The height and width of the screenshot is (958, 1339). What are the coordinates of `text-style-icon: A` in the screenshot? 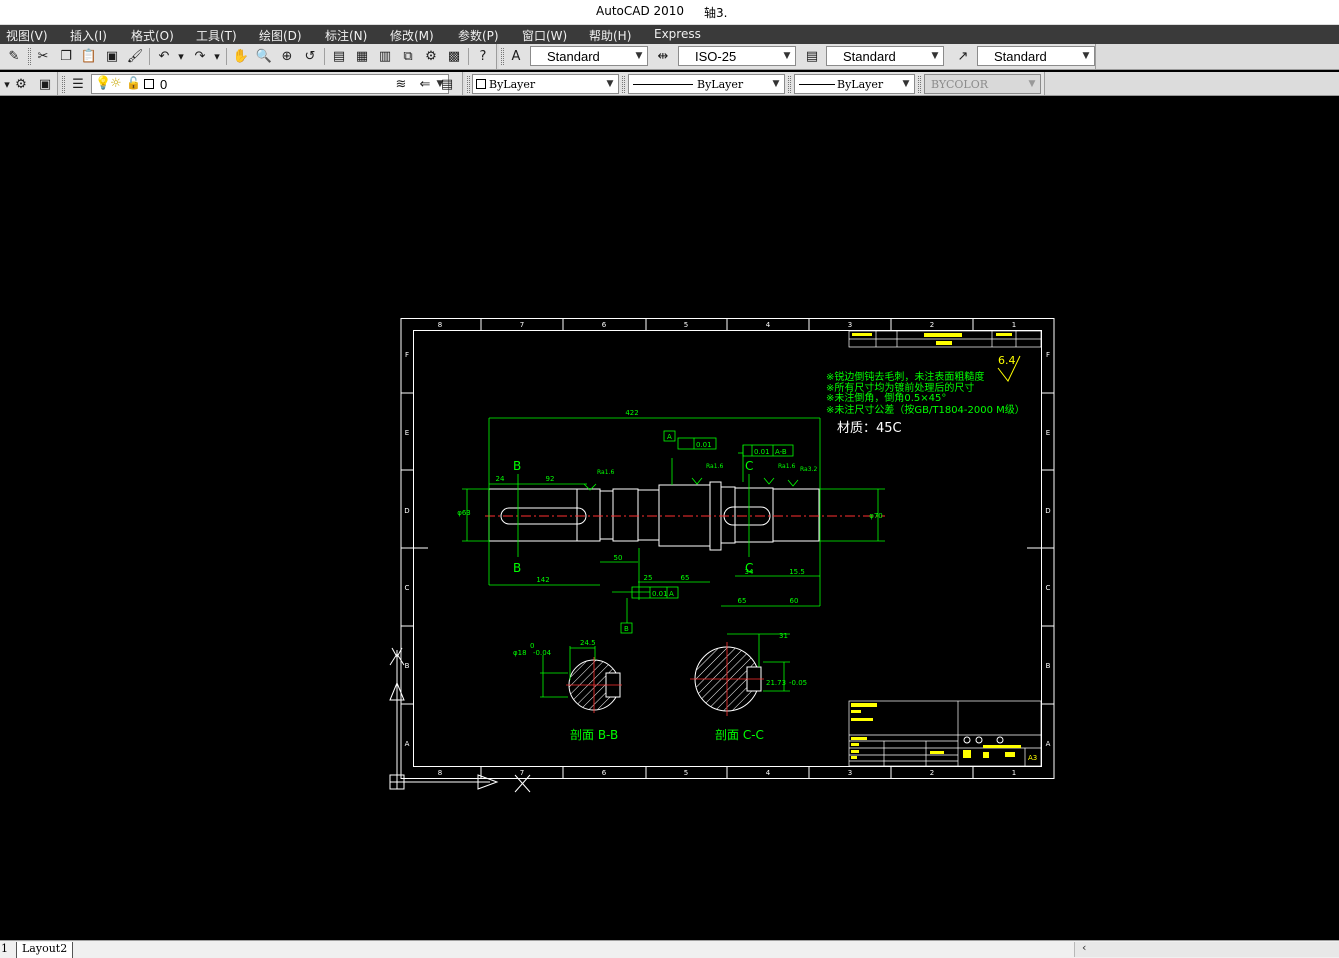 It's located at (516, 56).